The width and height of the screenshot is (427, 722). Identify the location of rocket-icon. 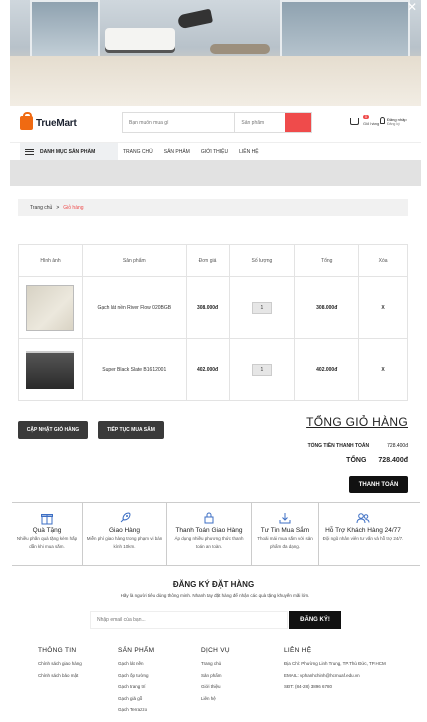
(125, 517).